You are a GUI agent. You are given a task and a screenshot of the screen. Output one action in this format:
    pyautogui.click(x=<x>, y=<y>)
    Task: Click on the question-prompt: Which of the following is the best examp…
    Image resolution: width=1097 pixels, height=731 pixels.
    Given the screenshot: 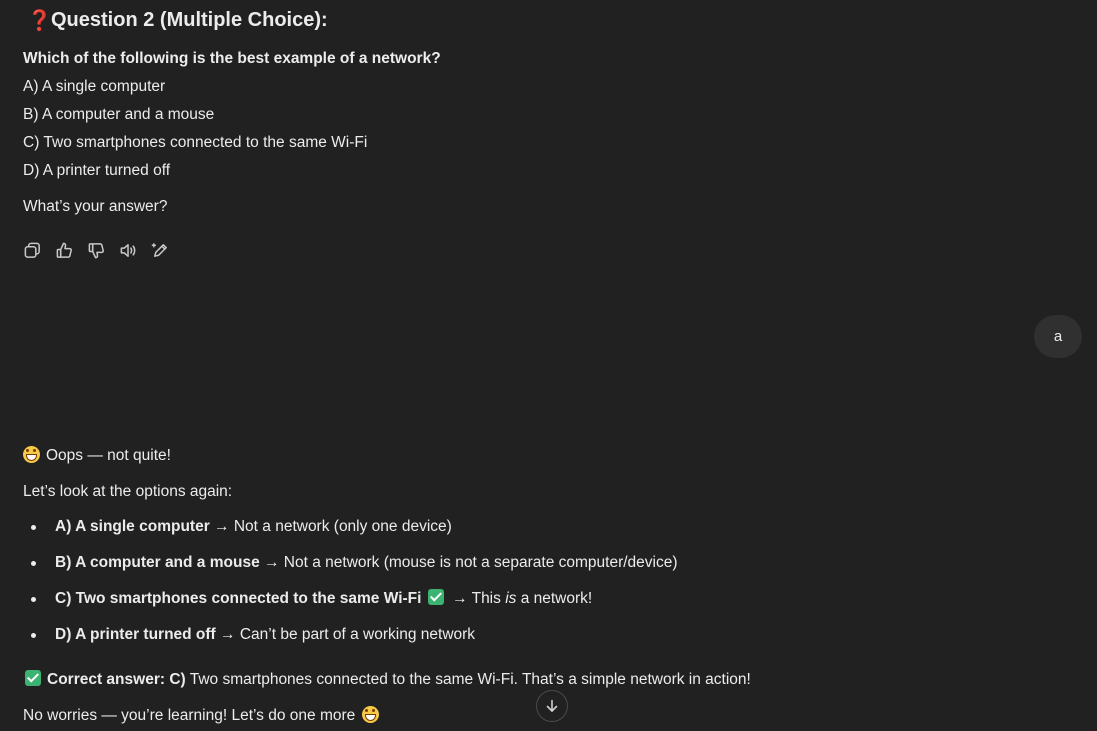 What is the action you would take?
    pyautogui.click(x=232, y=58)
    